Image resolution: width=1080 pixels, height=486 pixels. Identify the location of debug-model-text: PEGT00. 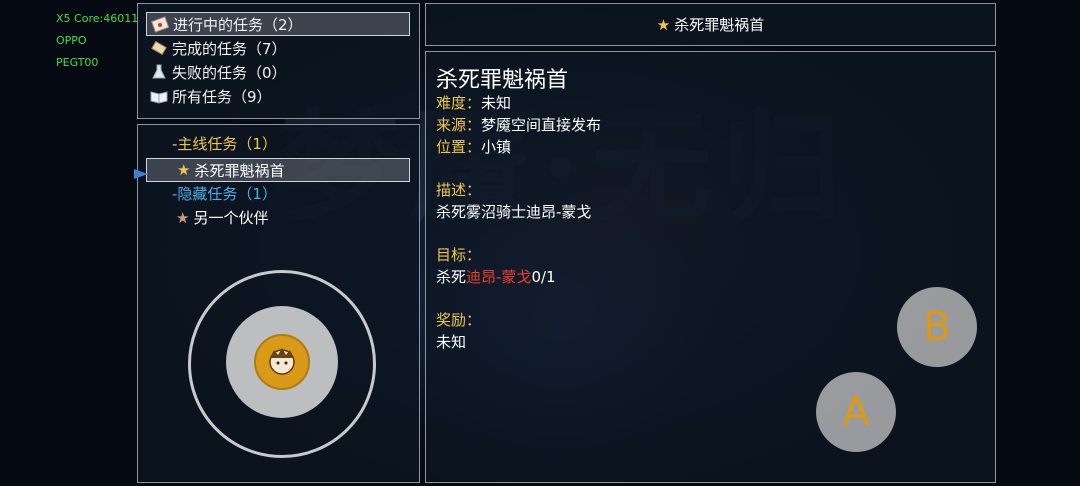
(77, 62).